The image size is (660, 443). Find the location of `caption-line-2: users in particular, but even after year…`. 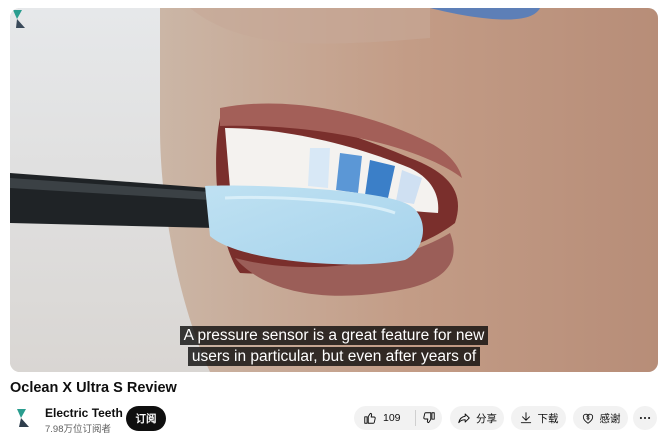

caption-line-2: users in particular, but even after year… is located at coordinates (334, 356).